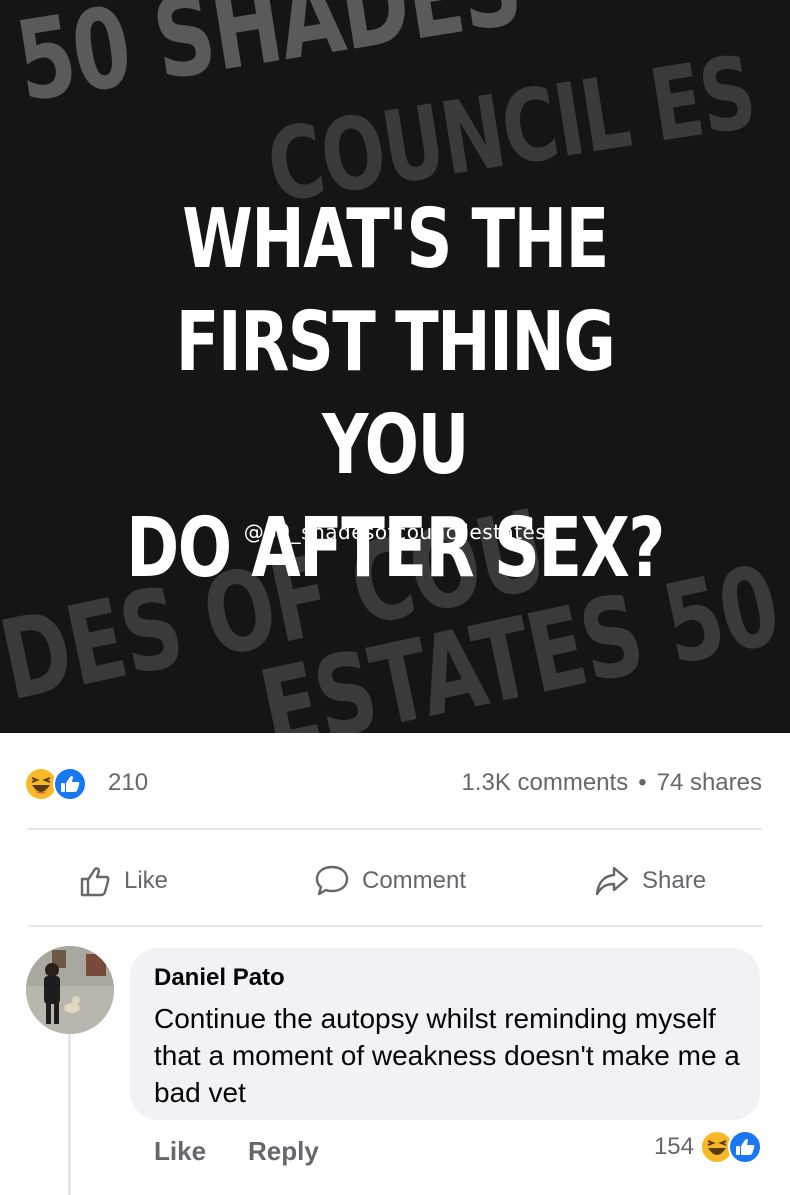  Describe the element at coordinates (41, 784) in the screenshot. I see `haha-reaction-icon` at that location.